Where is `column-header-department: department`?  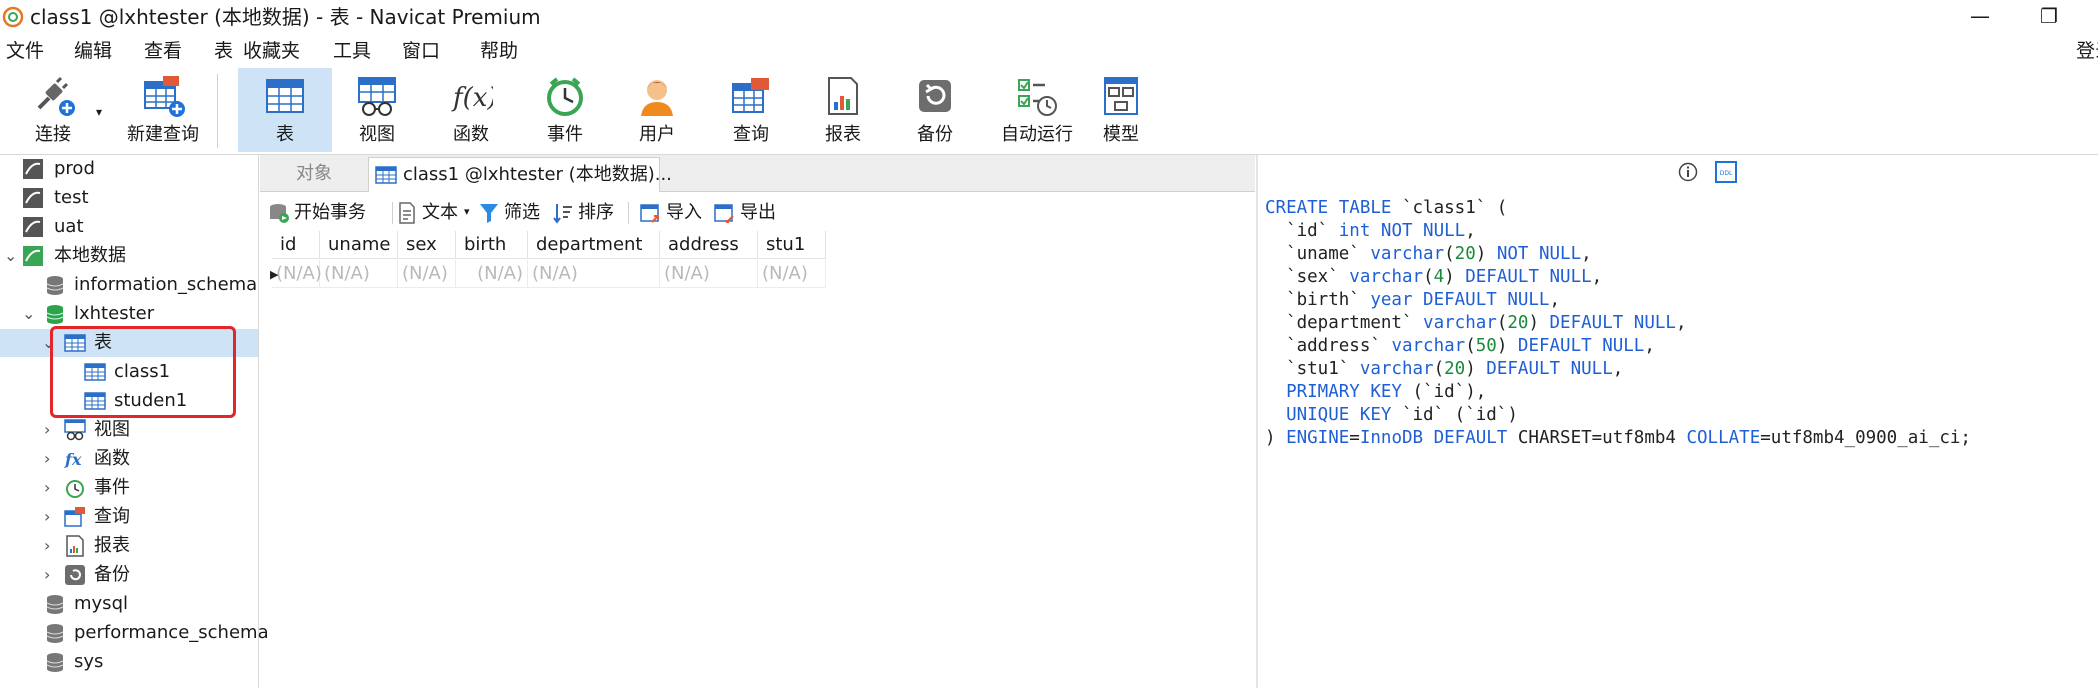
column-header-department: department is located at coordinates (594, 245).